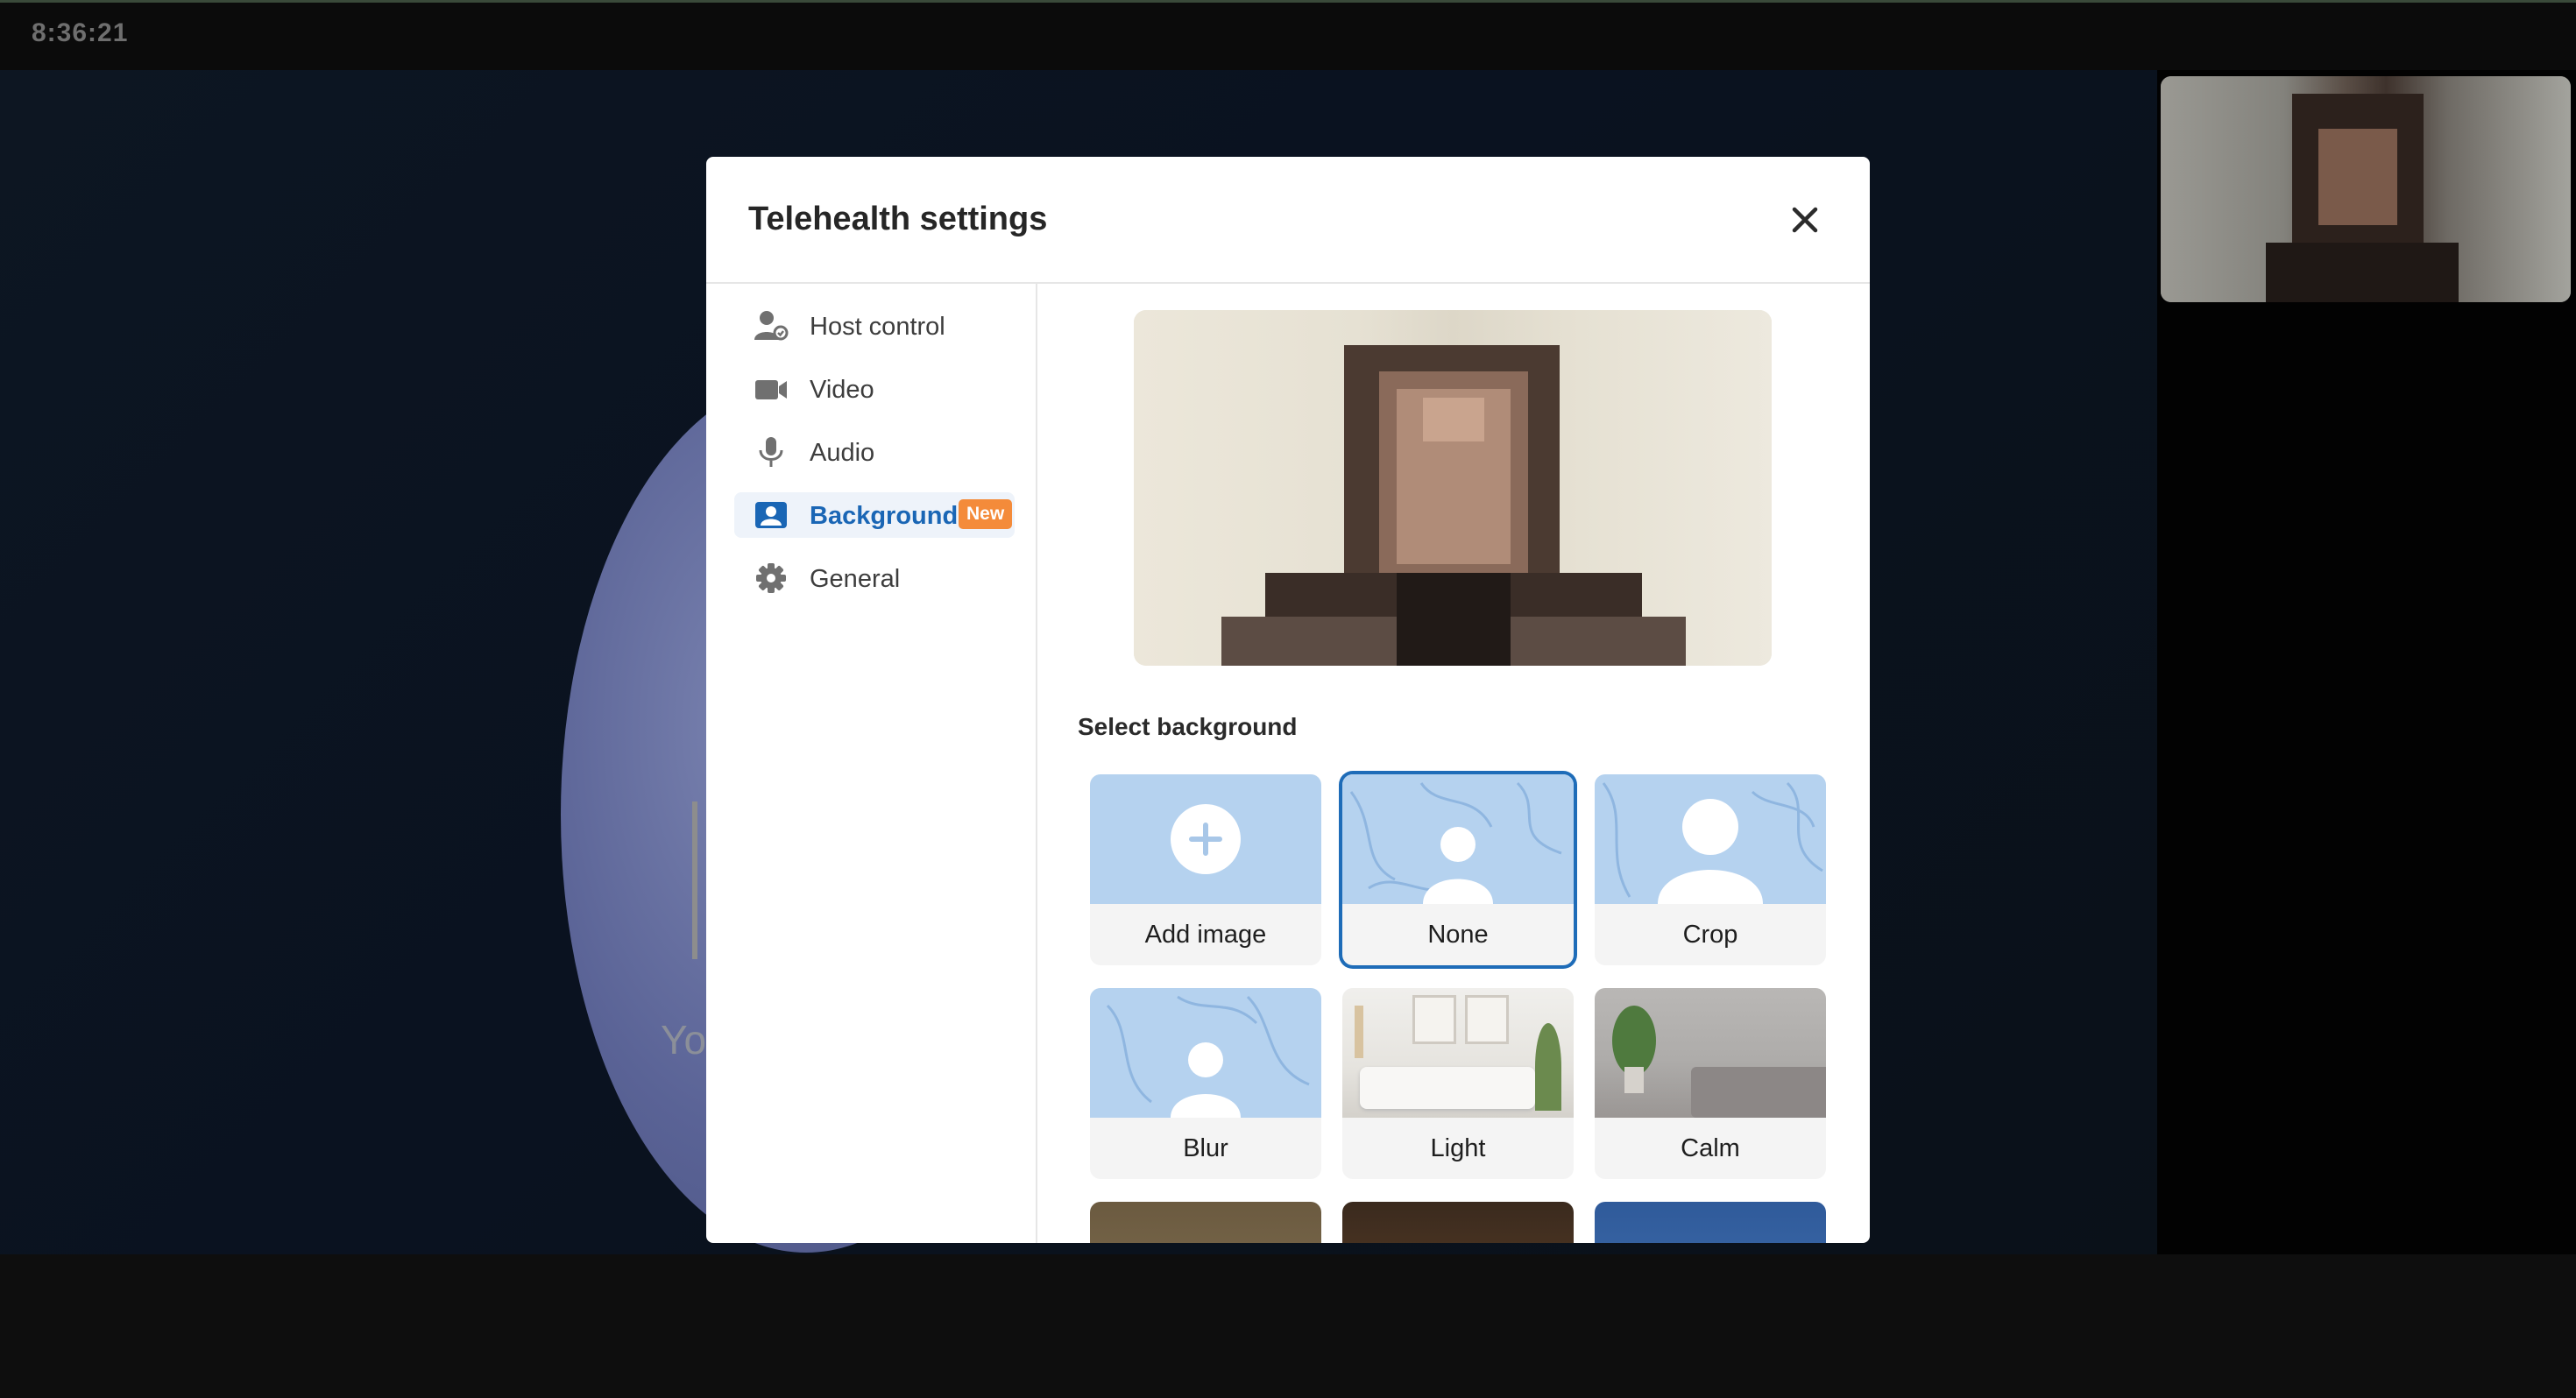  What do you see at coordinates (1458, 935) in the screenshot?
I see `tile-label: None` at bounding box center [1458, 935].